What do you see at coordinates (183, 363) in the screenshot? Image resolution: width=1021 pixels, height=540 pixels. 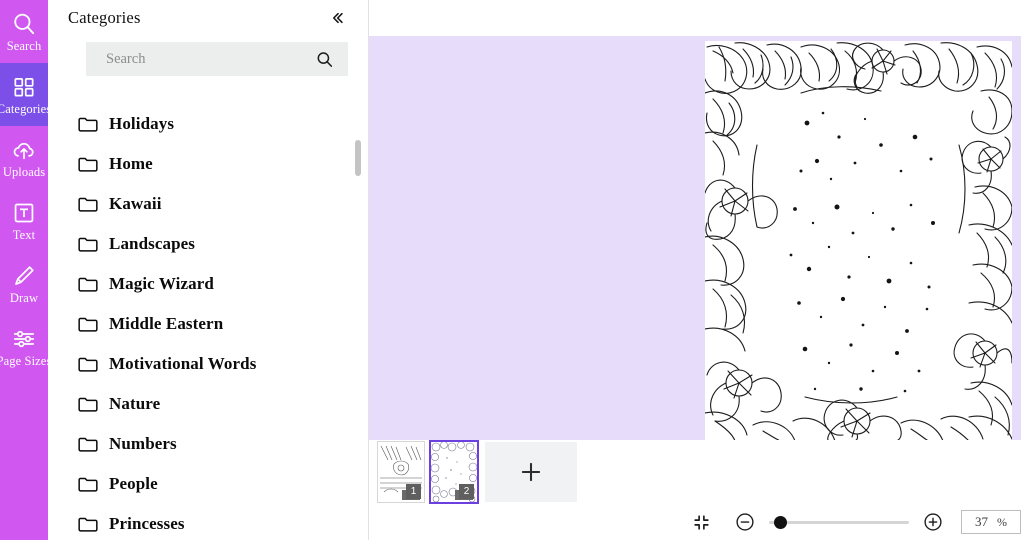 I see `category-item-label: Motivational Words` at bounding box center [183, 363].